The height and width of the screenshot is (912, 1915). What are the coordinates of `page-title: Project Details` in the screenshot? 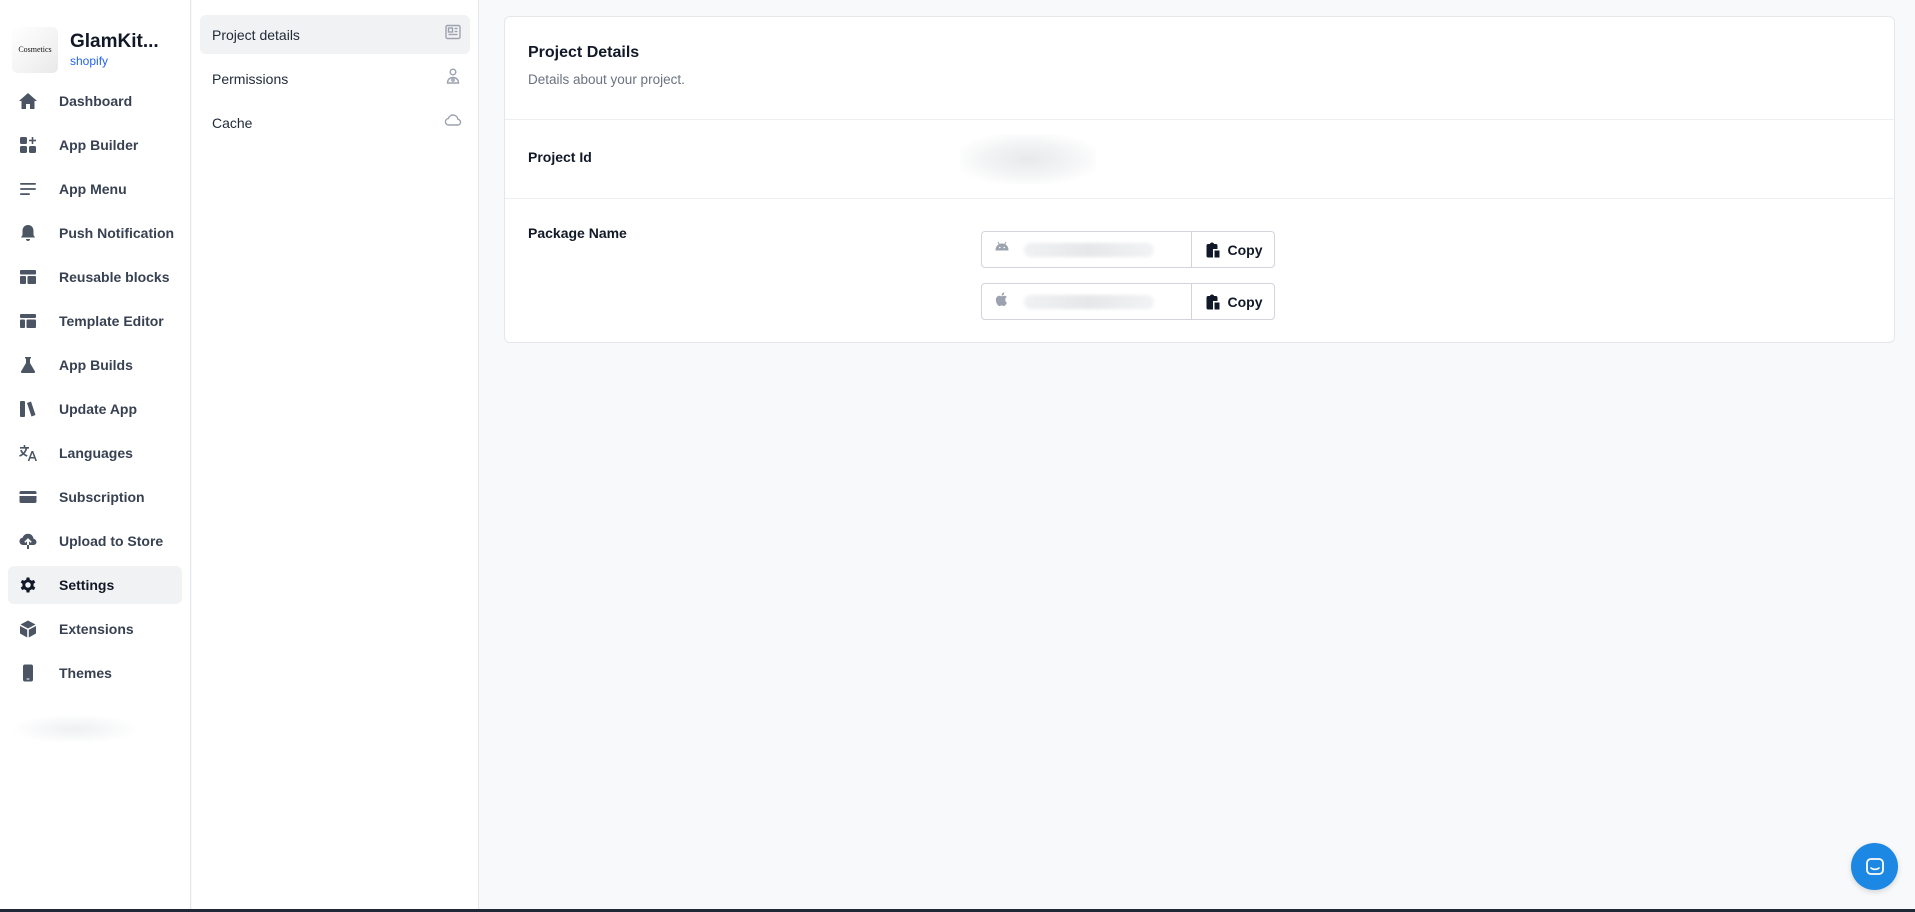 It's located at (584, 52).